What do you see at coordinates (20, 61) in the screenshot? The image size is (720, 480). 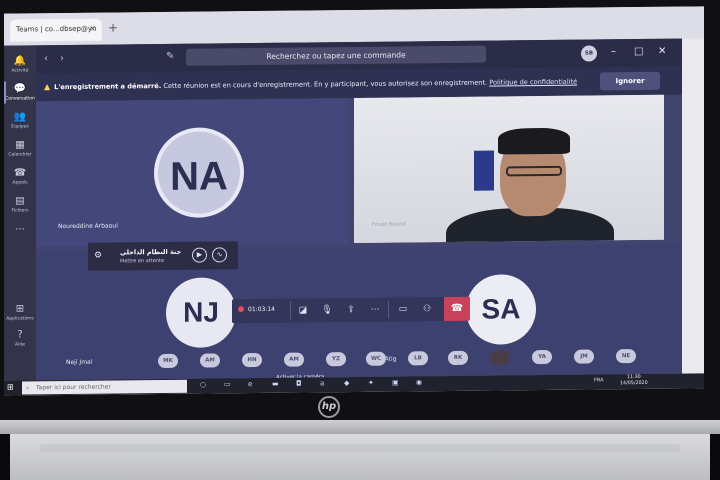 I see `bell-icon: 🔔` at bounding box center [20, 61].